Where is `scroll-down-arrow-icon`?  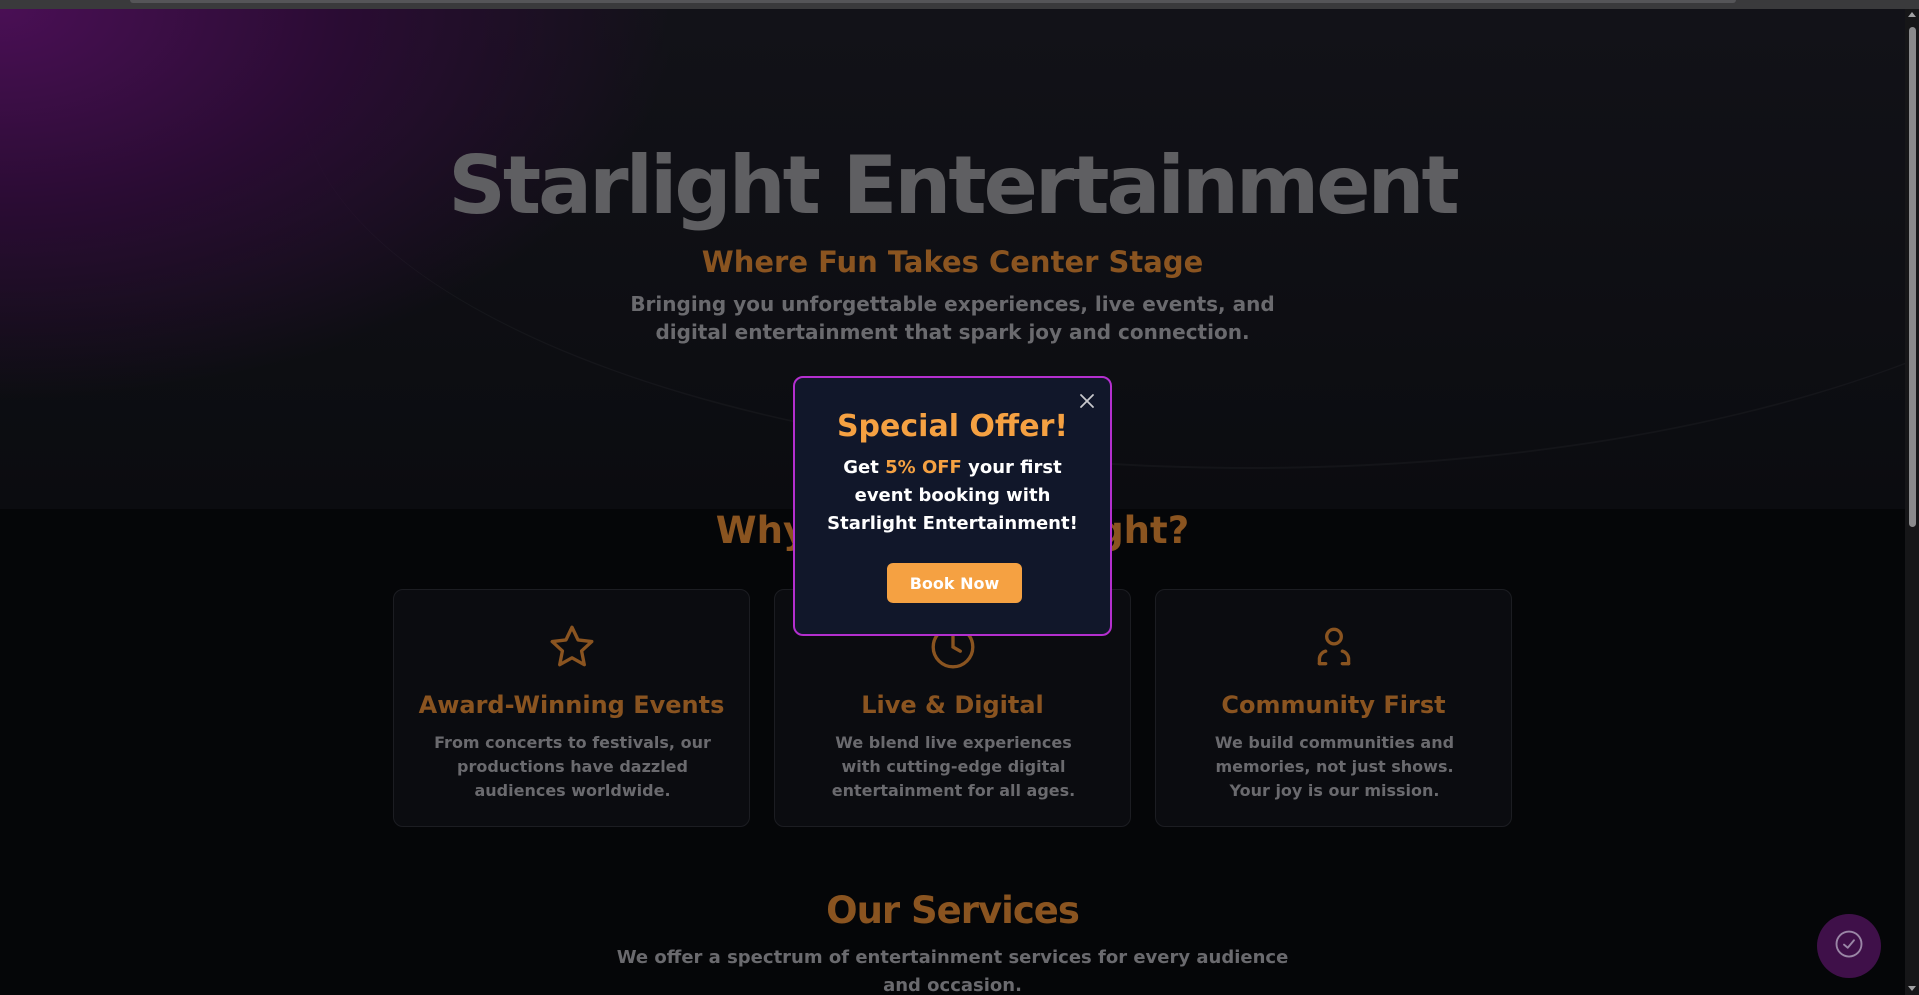 scroll-down-arrow-icon is located at coordinates (1912, 988).